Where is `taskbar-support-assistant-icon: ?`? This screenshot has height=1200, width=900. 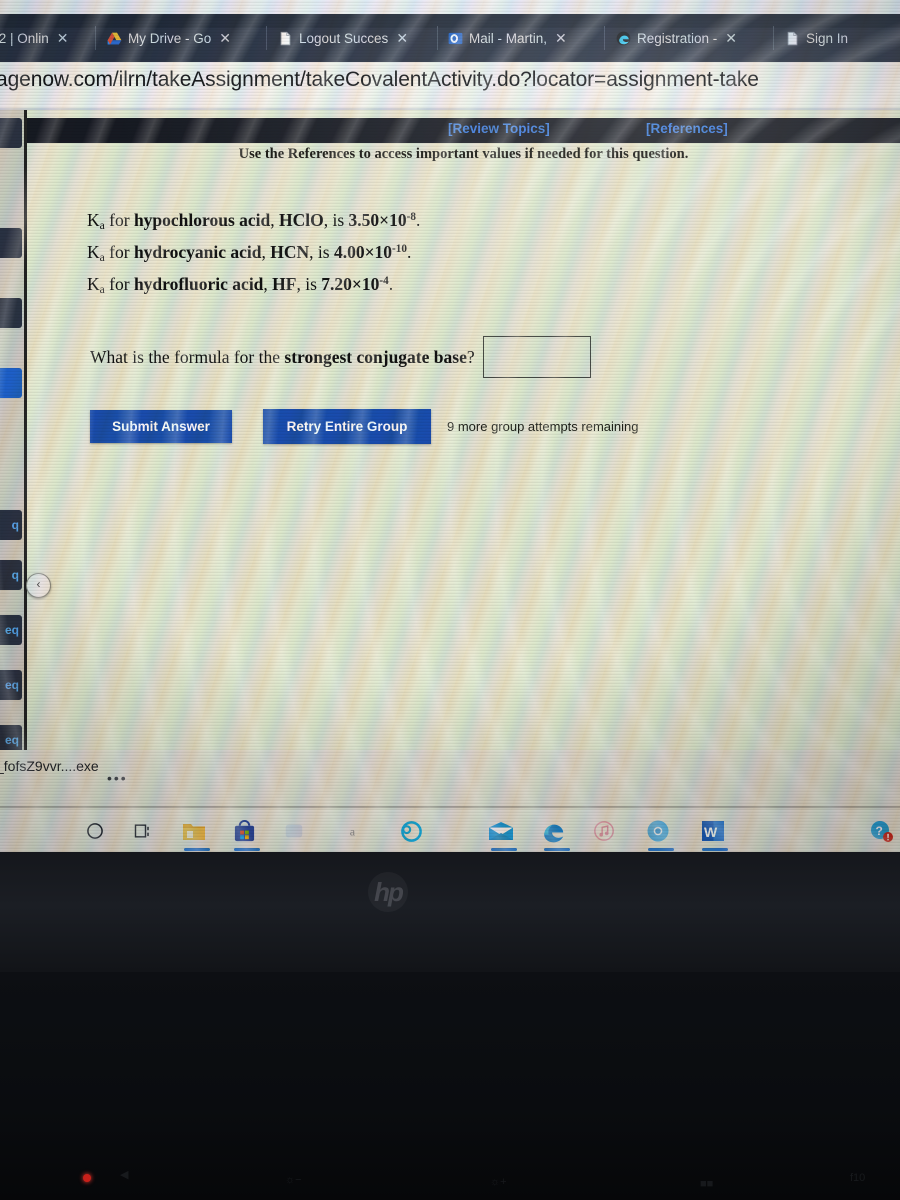
taskbar-support-assistant-icon: ? is located at coordinates (881, 831).